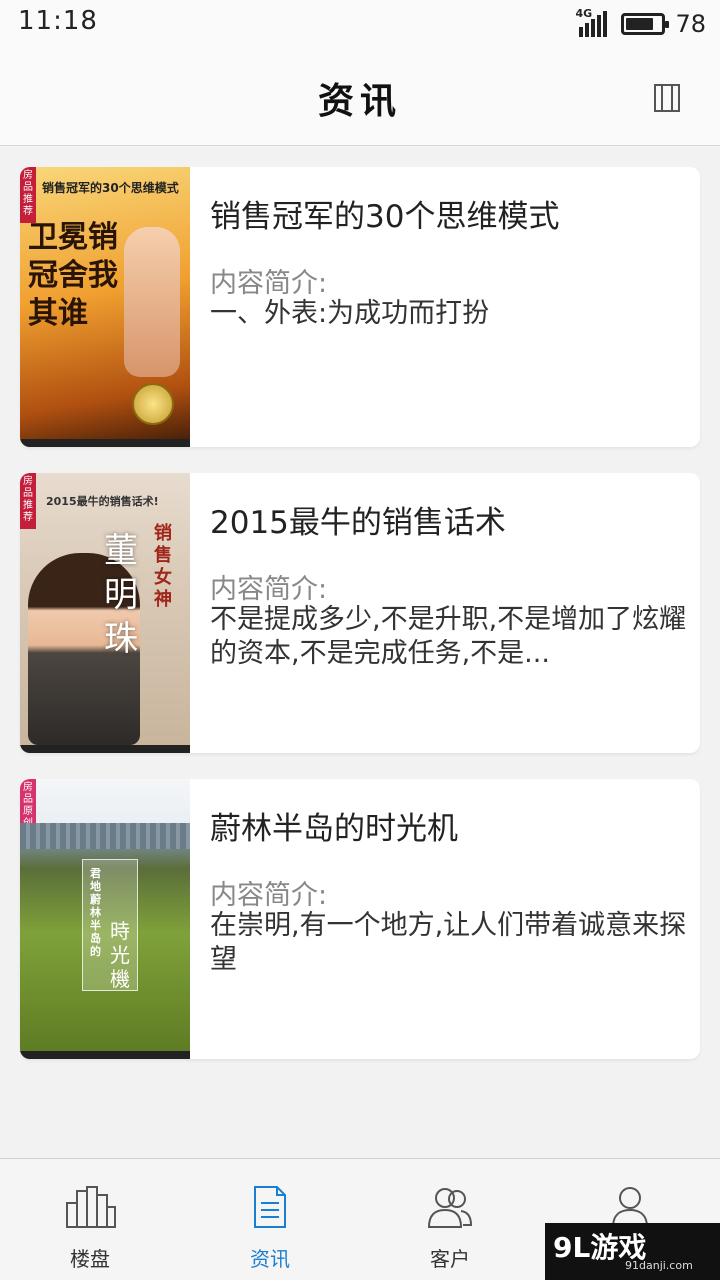 The height and width of the screenshot is (1280, 720). What do you see at coordinates (120, 955) in the screenshot?
I see `cover-slogan: 時光機` at bounding box center [120, 955].